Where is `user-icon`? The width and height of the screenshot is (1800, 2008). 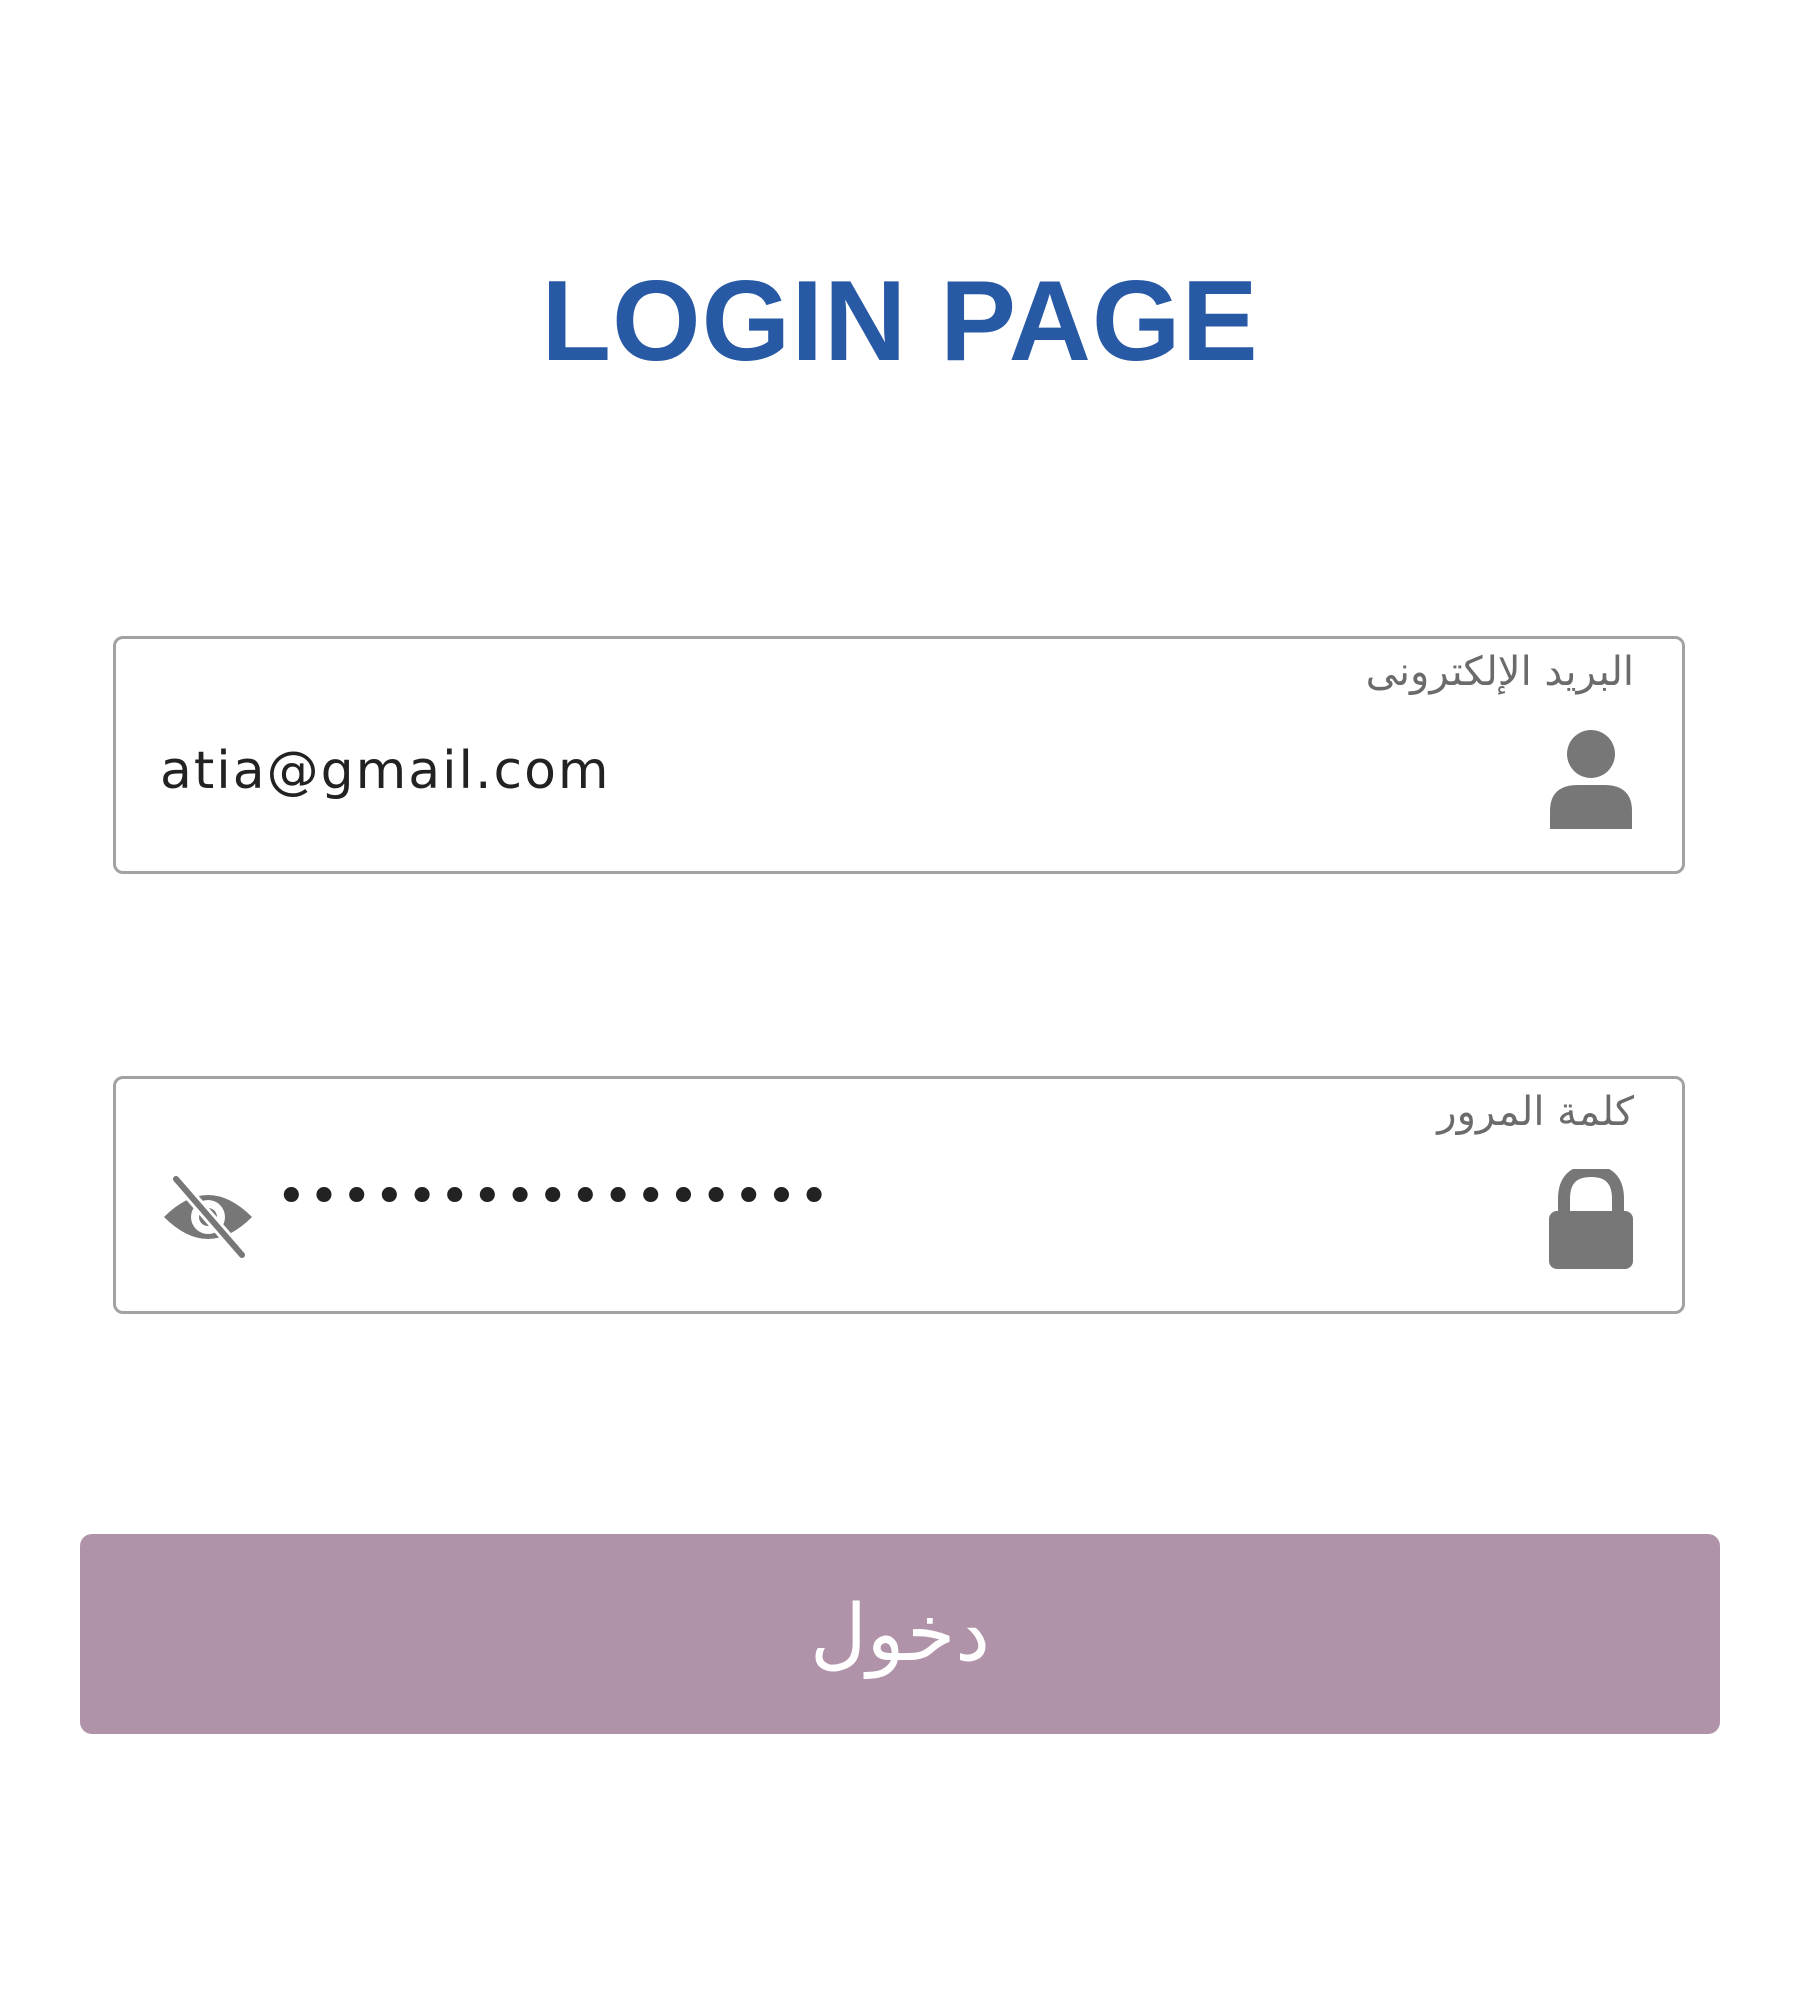
user-icon is located at coordinates (1591, 779).